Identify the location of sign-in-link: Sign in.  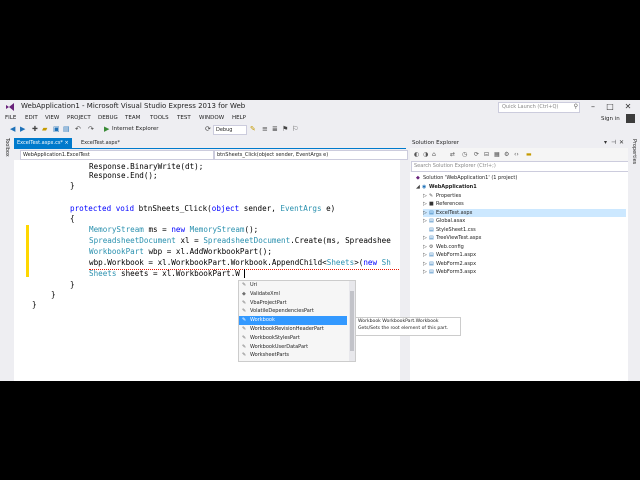
(610, 119).